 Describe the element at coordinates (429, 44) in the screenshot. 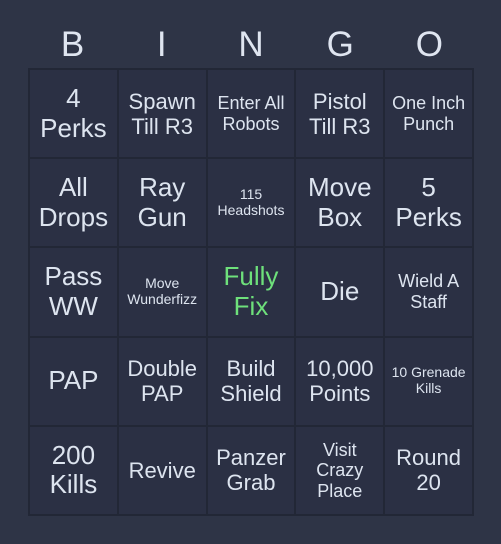

I see `bingo-header-letter-o: O` at that location.